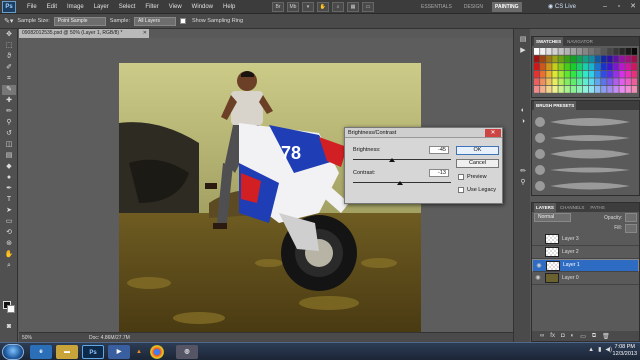 Image resolution: width=640 pixels, height=360 pixels. I want to click on menu-window: Window, so click(202, 7).